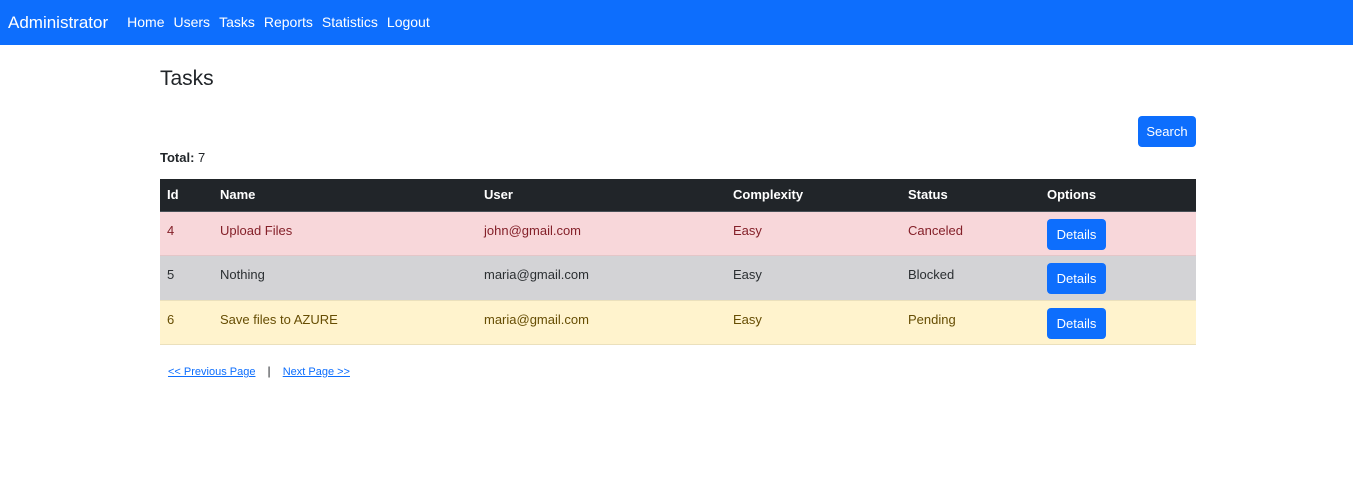  I want to click on nav-link-logout: Logout, so click(408, 22).